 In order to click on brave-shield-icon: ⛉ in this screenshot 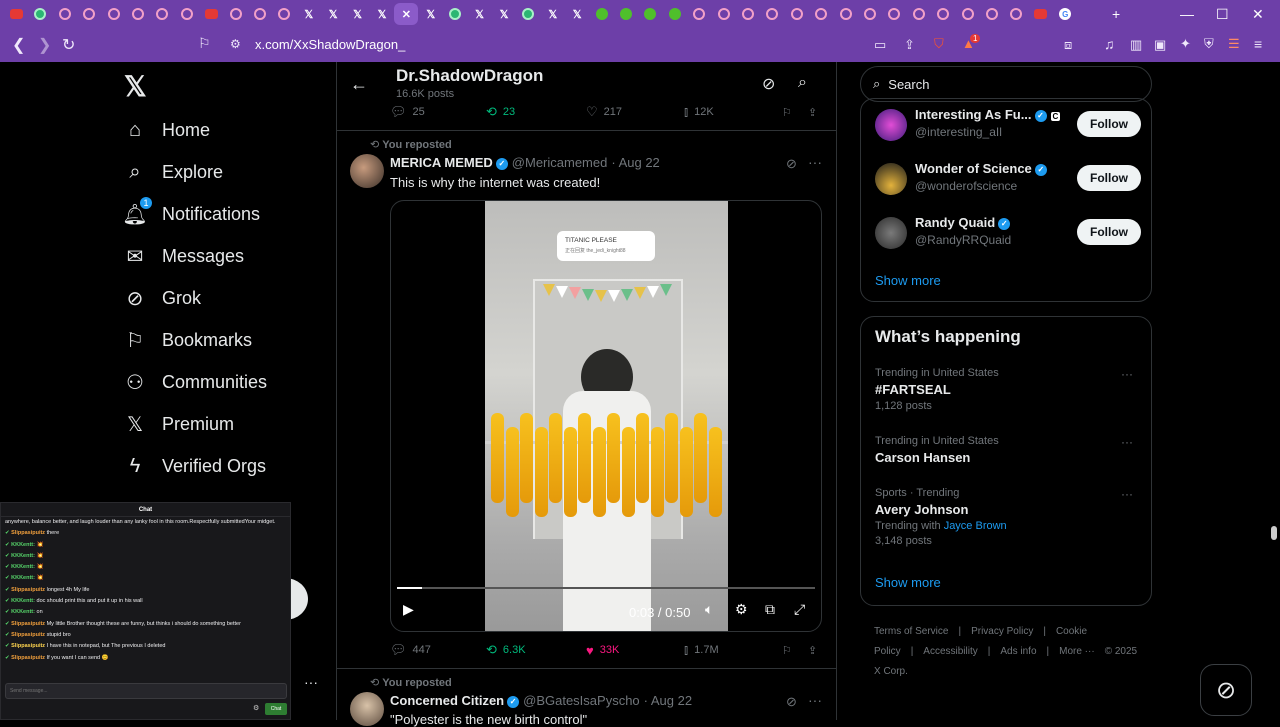, I will do `click(939, 44)`.